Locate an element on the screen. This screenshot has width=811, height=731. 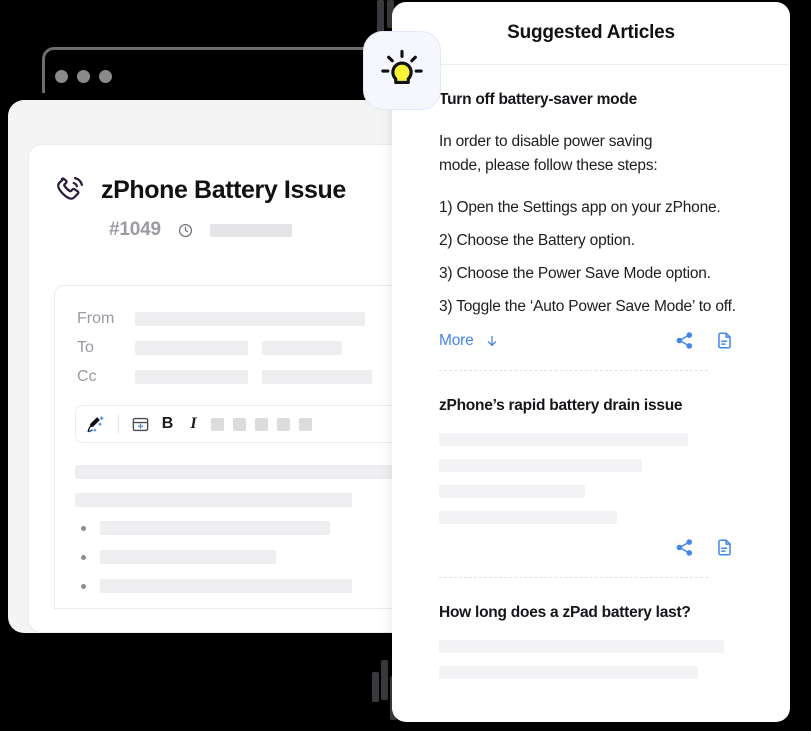
lightbulb-icon is located at coordinates (402, 71).